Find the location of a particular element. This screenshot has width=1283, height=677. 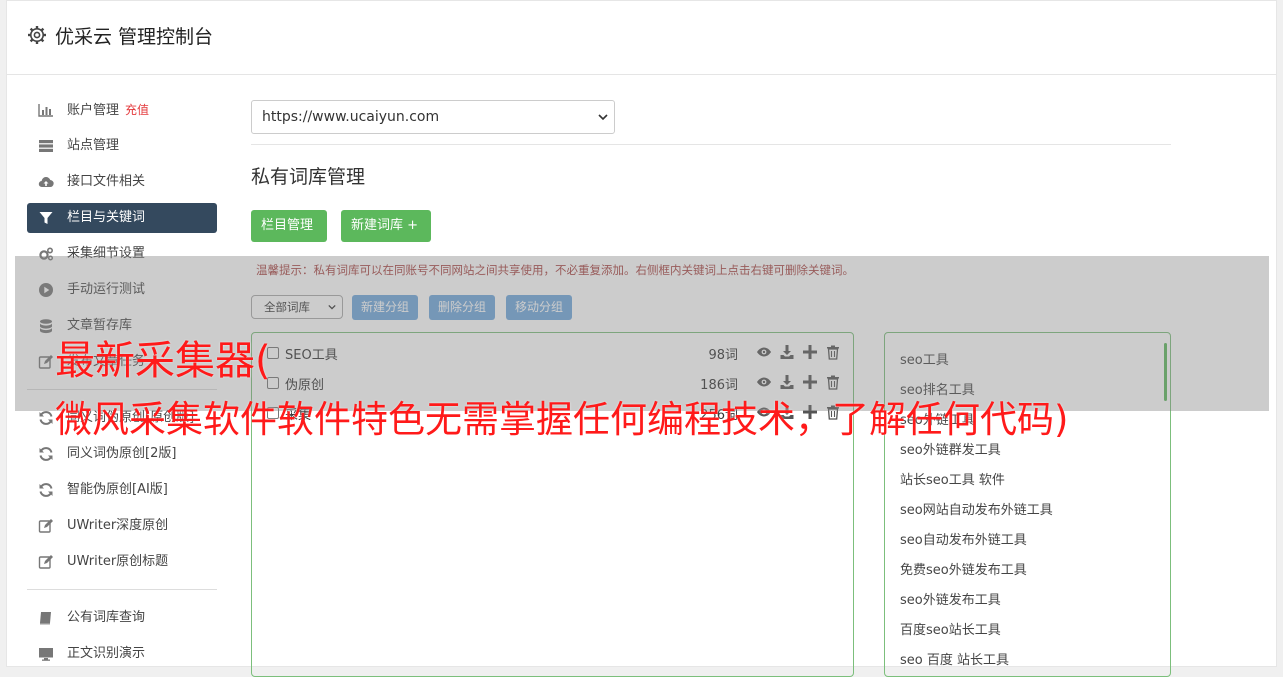

site-select-value: https://www.ucaiyun.com is located at coordinates (351, 117).